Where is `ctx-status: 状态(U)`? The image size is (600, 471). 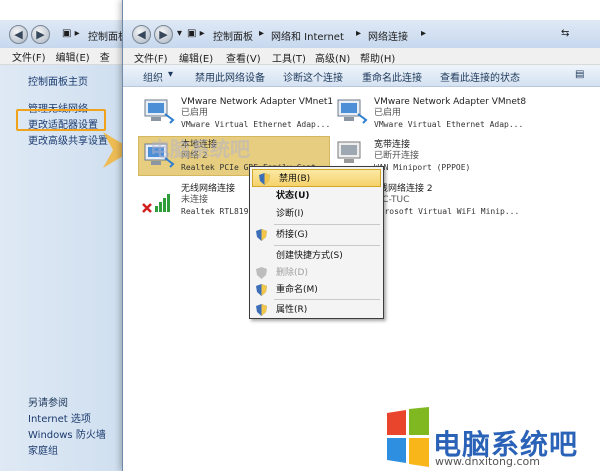
ctx-status: 状态(U) is located at coordinates (316, 196).